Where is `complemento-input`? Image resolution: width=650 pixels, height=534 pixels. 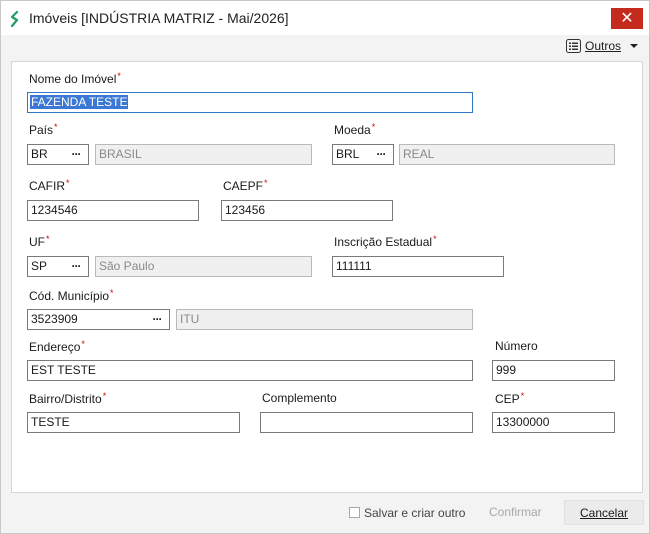 complemento-input is located at coordinates (366, 422).